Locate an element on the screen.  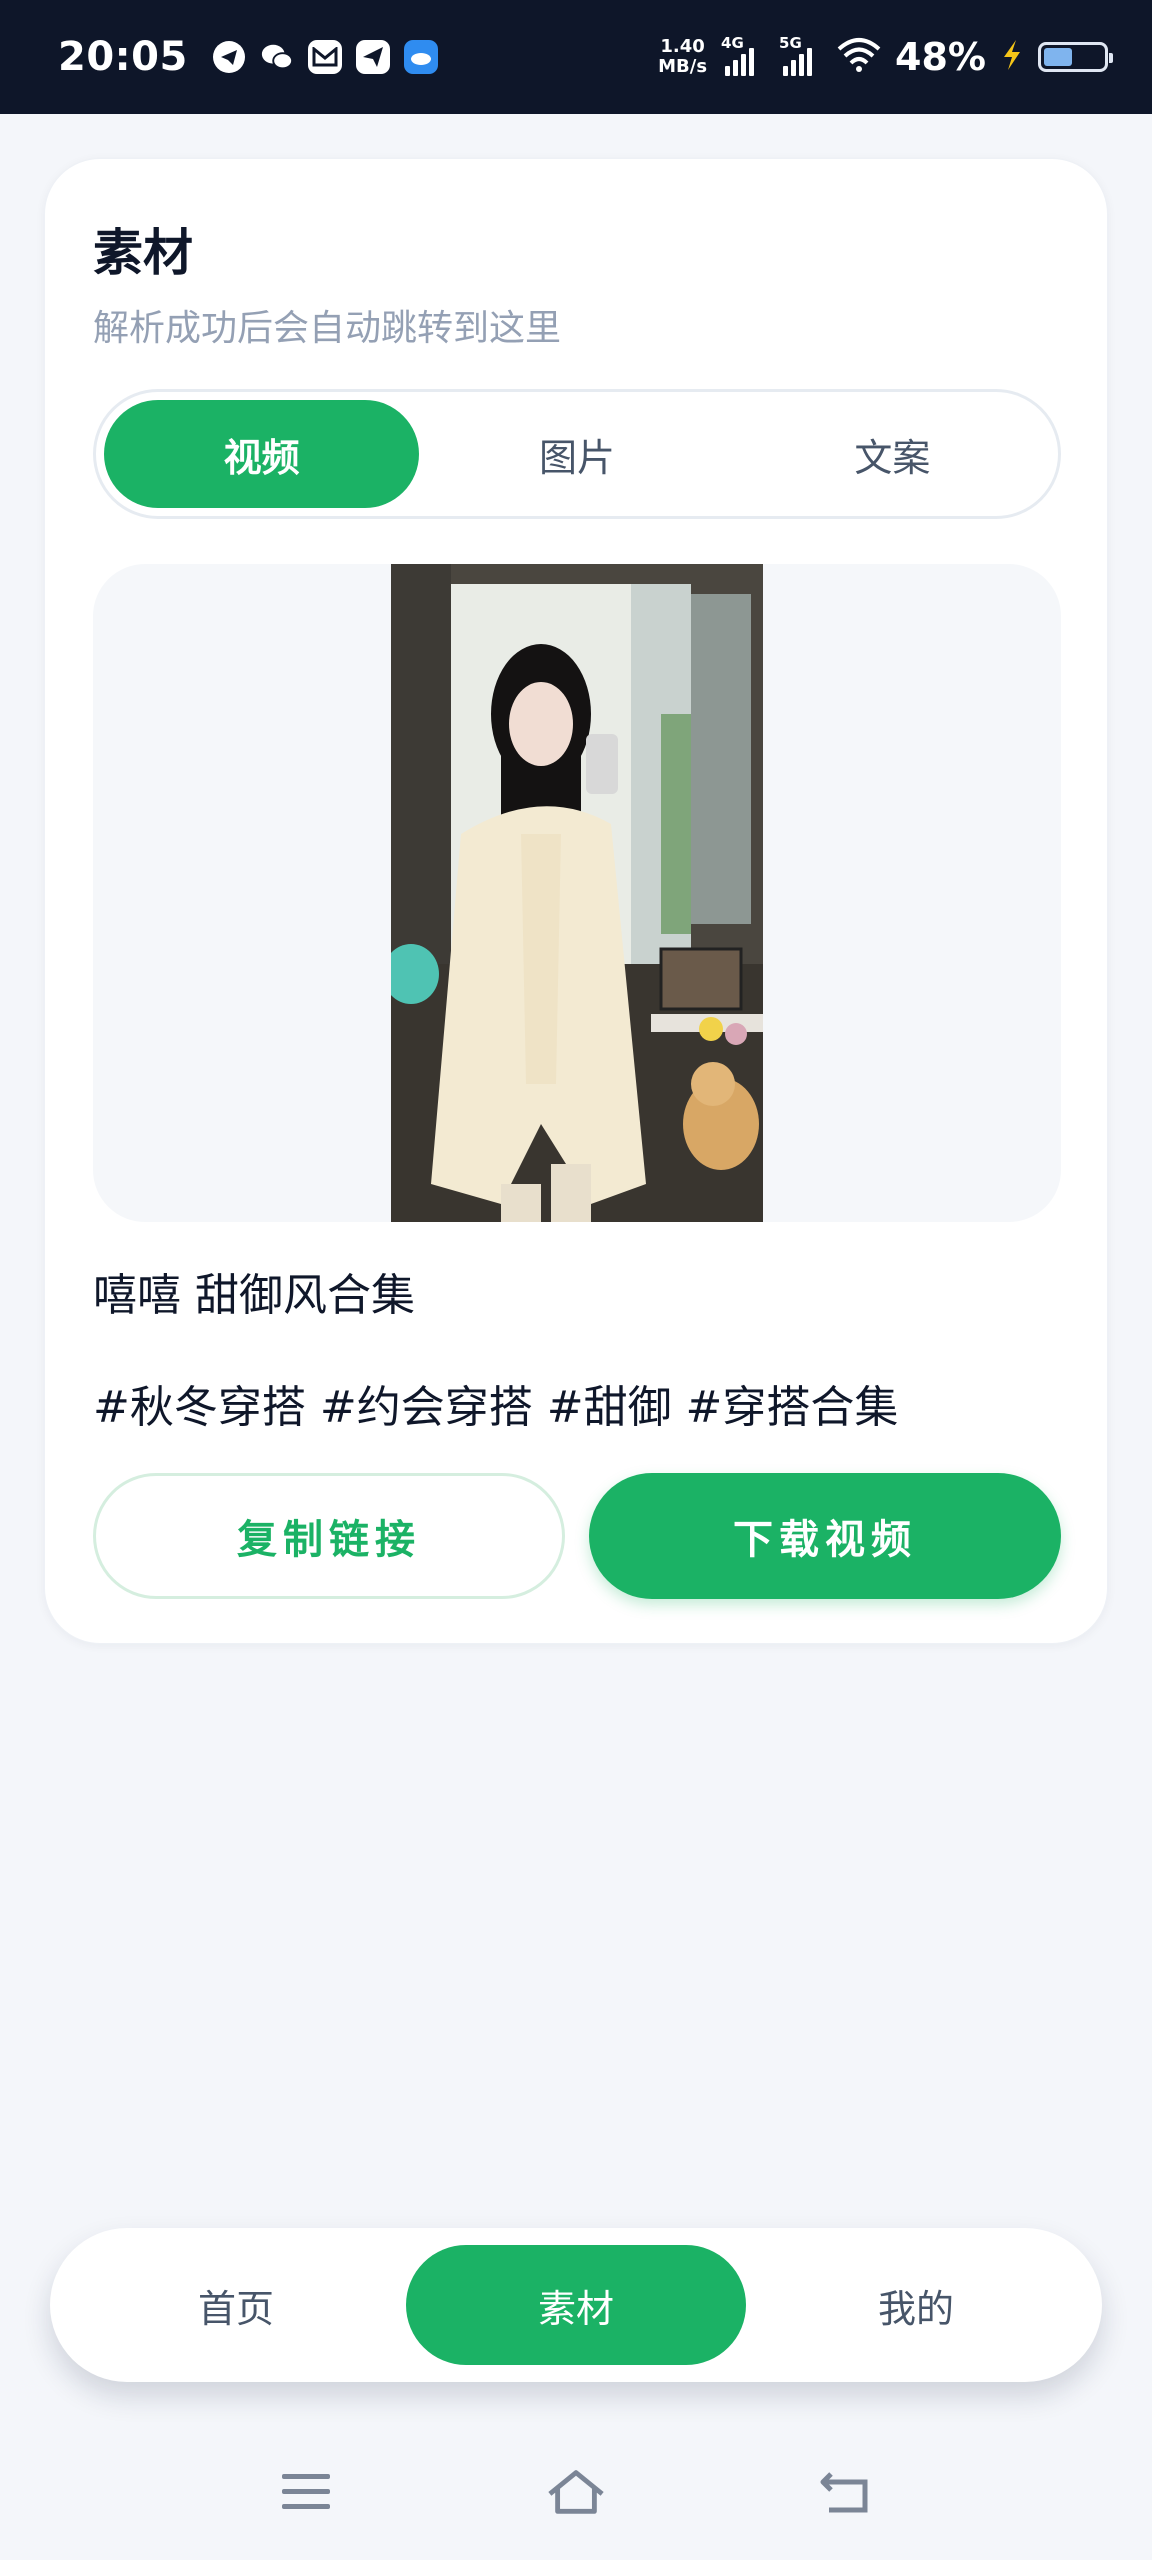
download-video-button: 下载视频 is located at coordinates (825, 1536).